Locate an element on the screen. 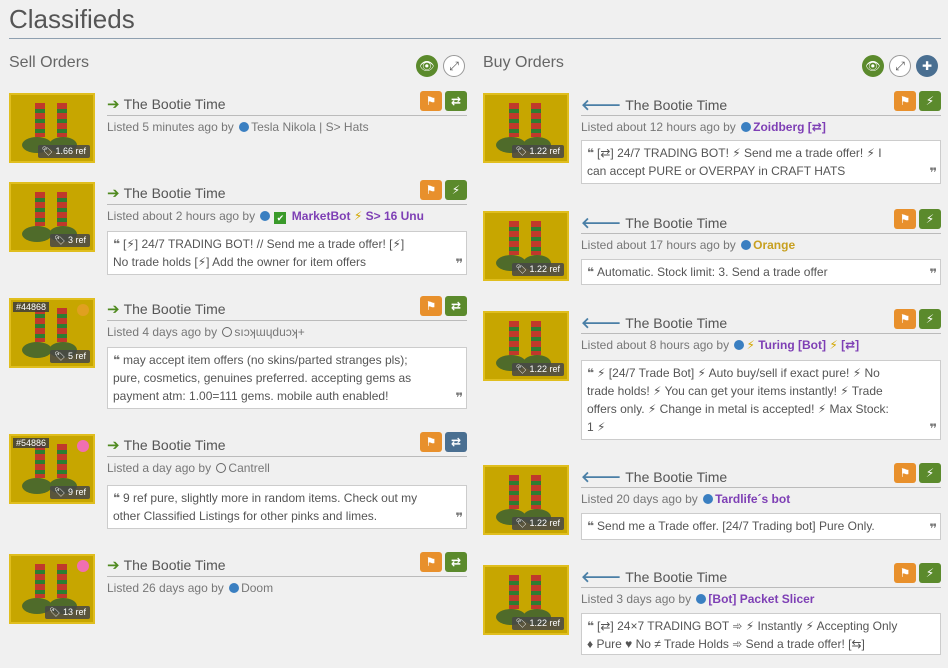 The image size is (948, 668). listing-title-row: 🡐 The Bootie Time ⚑ ⚡ is located at coordinates (761, 103).